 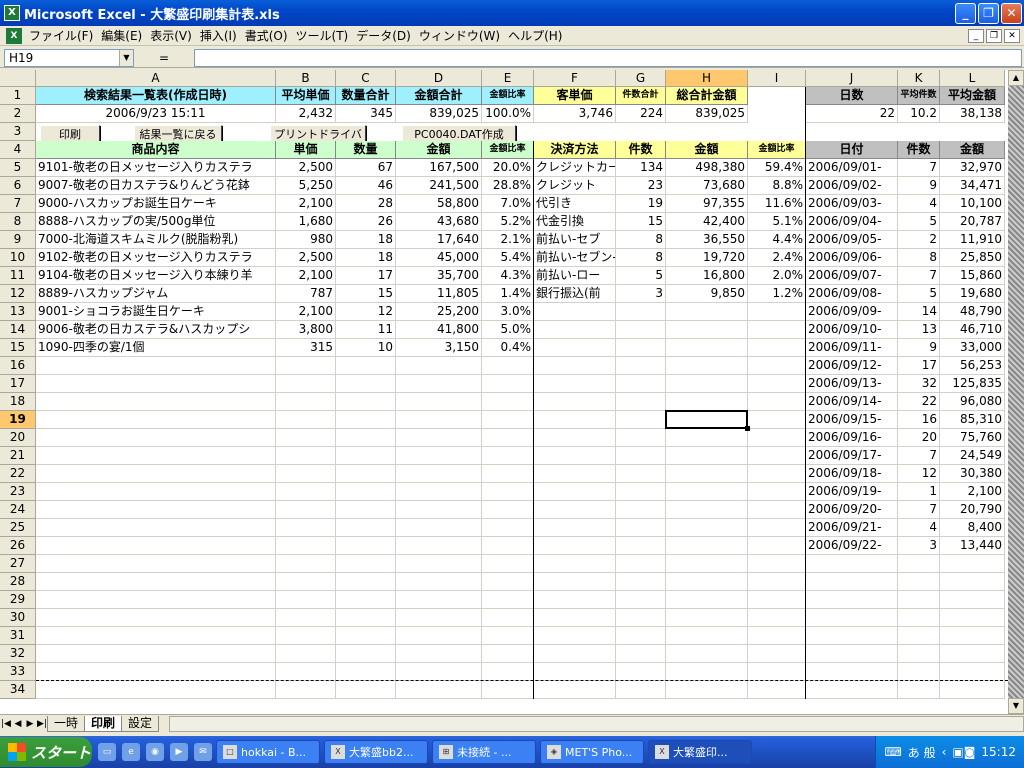 What do you see at coordinates (988, 13) in the screenshot?
I see `restore-button: ❐` at bounding box center [988, 13].